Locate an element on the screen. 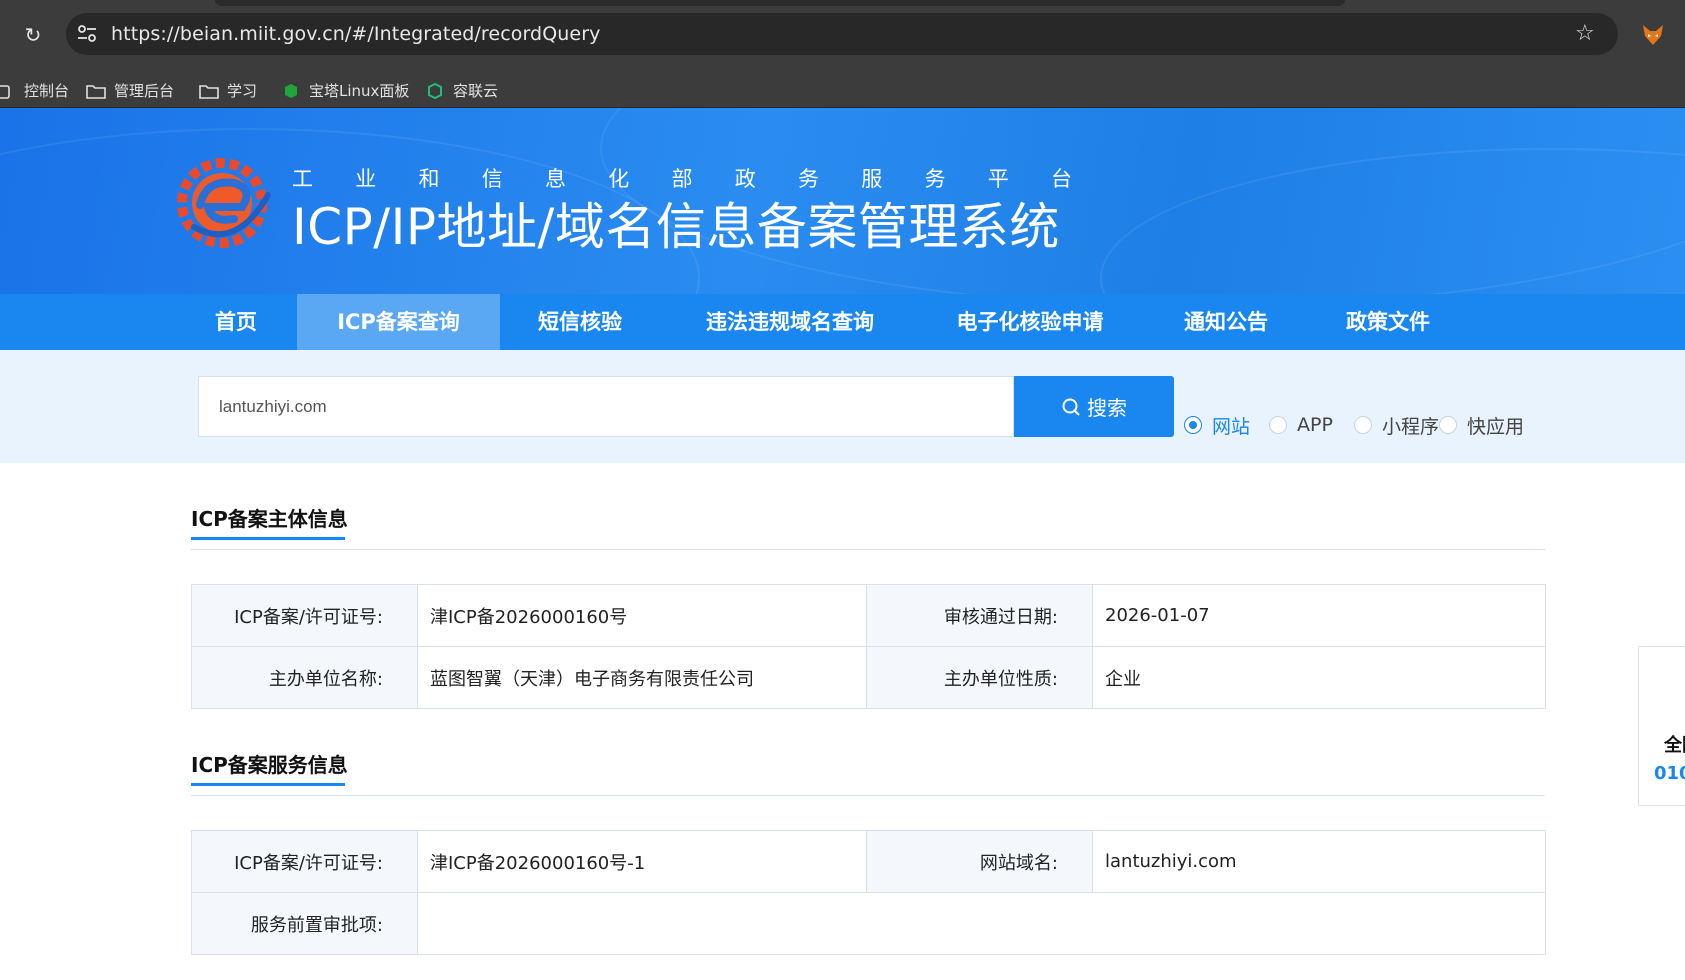 This screenshot has height=980, width=1685. site-info-icon is located at coordinates (87, 34).